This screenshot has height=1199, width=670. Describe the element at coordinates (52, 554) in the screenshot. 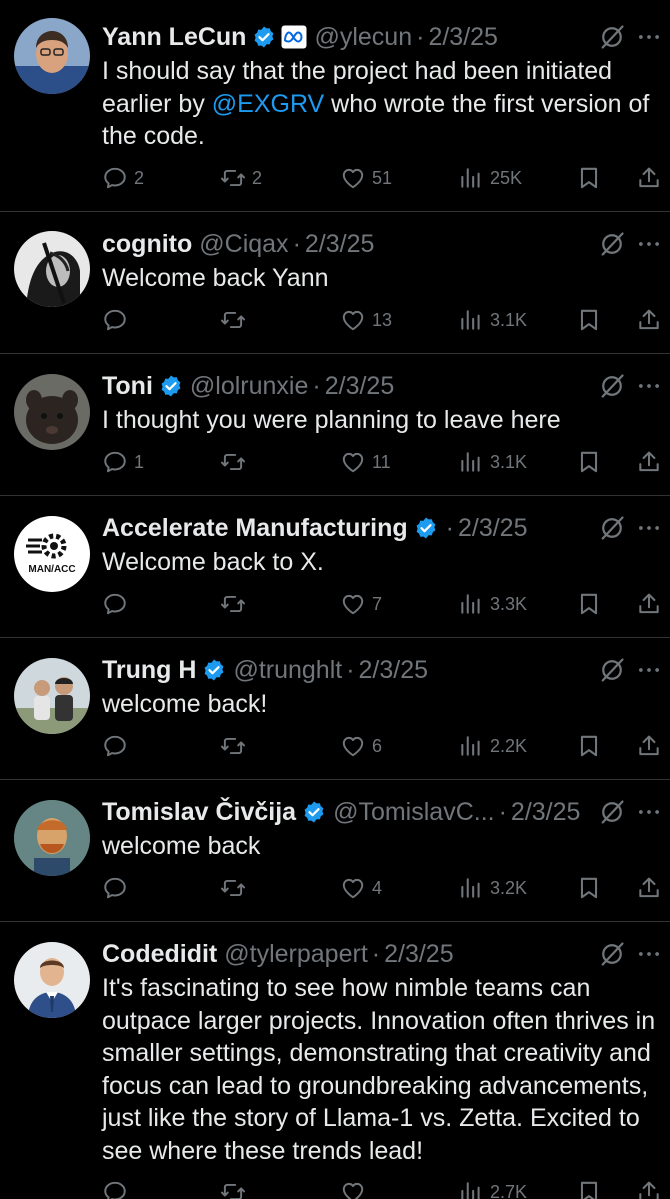

I see `avatar: MAN/ACC` at that location.